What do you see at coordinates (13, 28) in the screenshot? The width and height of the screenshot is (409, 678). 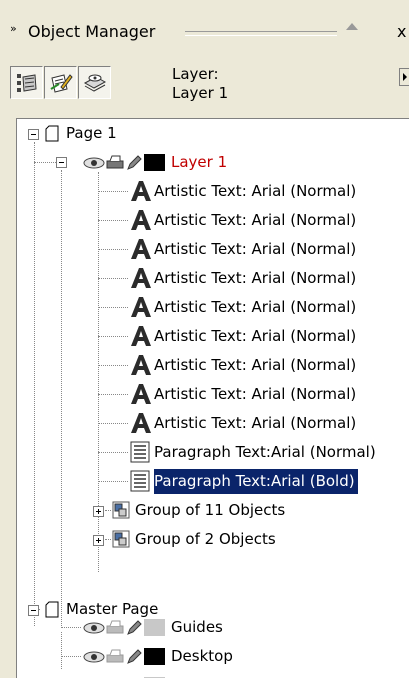 I see `collapse-arrows-icon: »` at bounding box center [13, 28].